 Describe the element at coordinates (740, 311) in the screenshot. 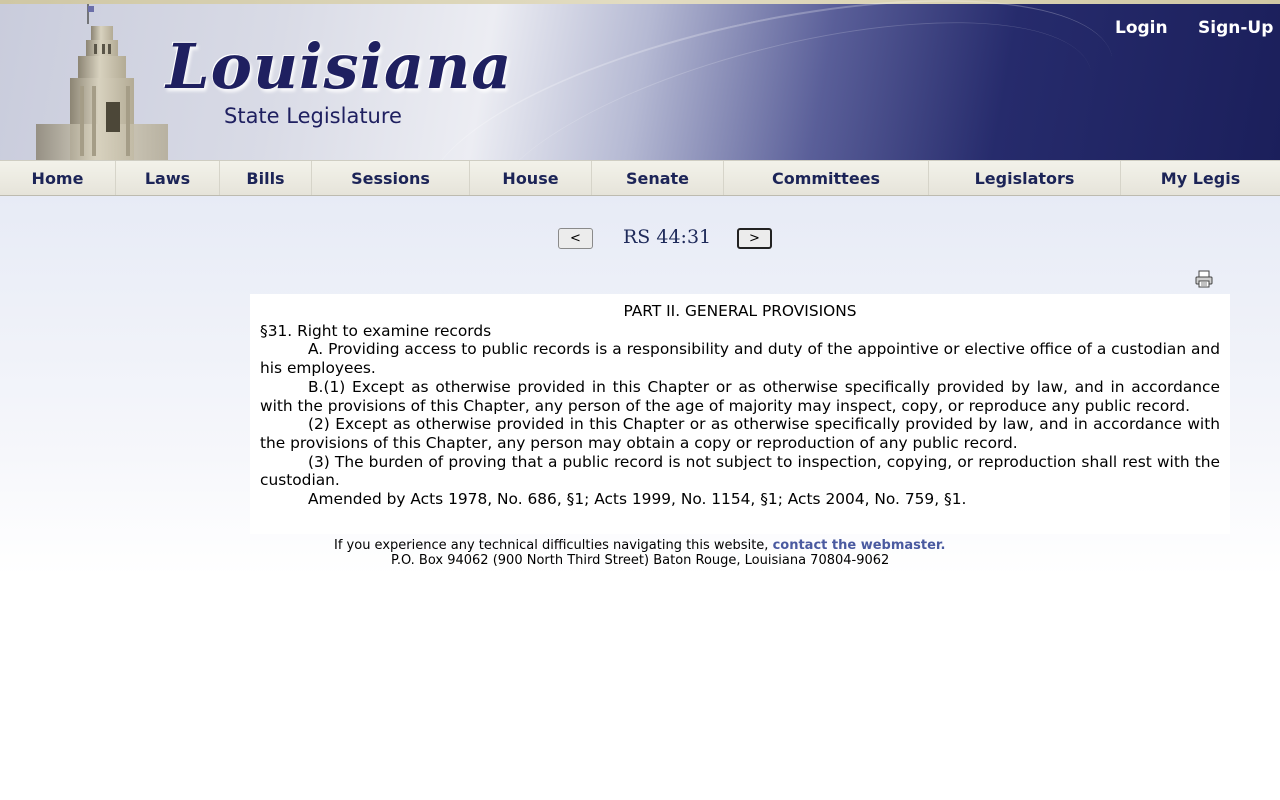

I see `part-heading: PART II. GENERAL PROVISIONS` at that location.